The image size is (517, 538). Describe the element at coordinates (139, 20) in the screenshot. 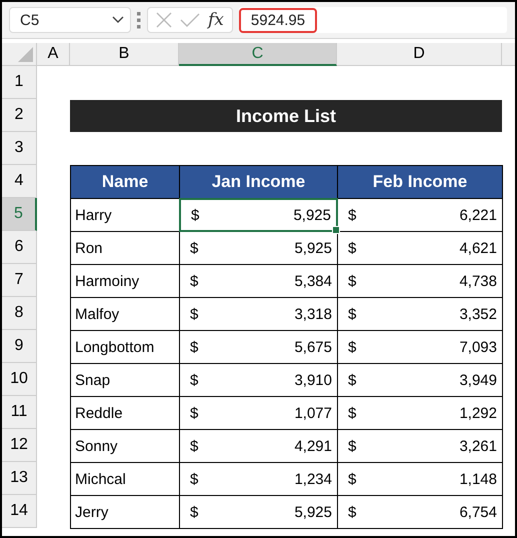

I see `more-options-icon` at that location.